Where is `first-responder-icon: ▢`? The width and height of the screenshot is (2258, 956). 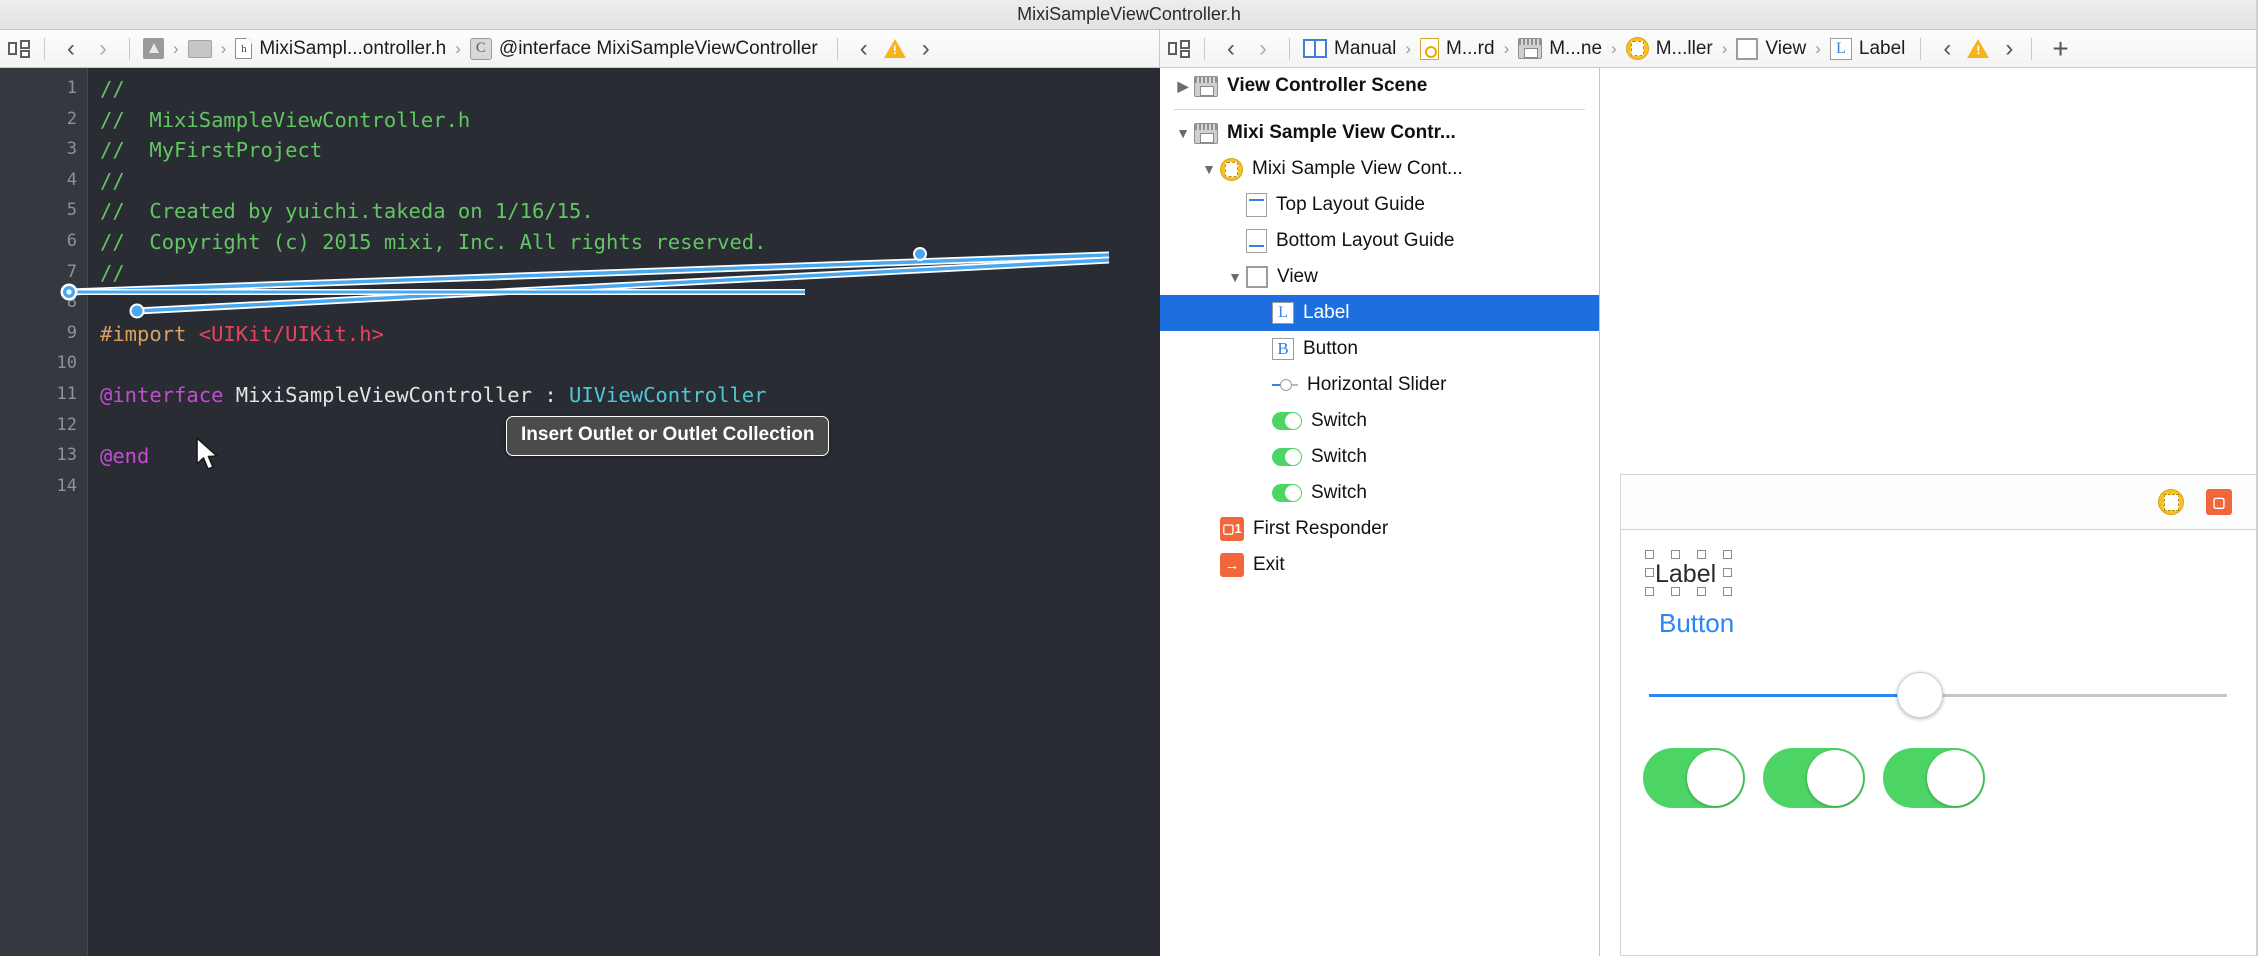 first-responder-icon: ▢ is located at coordinates (2219, 502).